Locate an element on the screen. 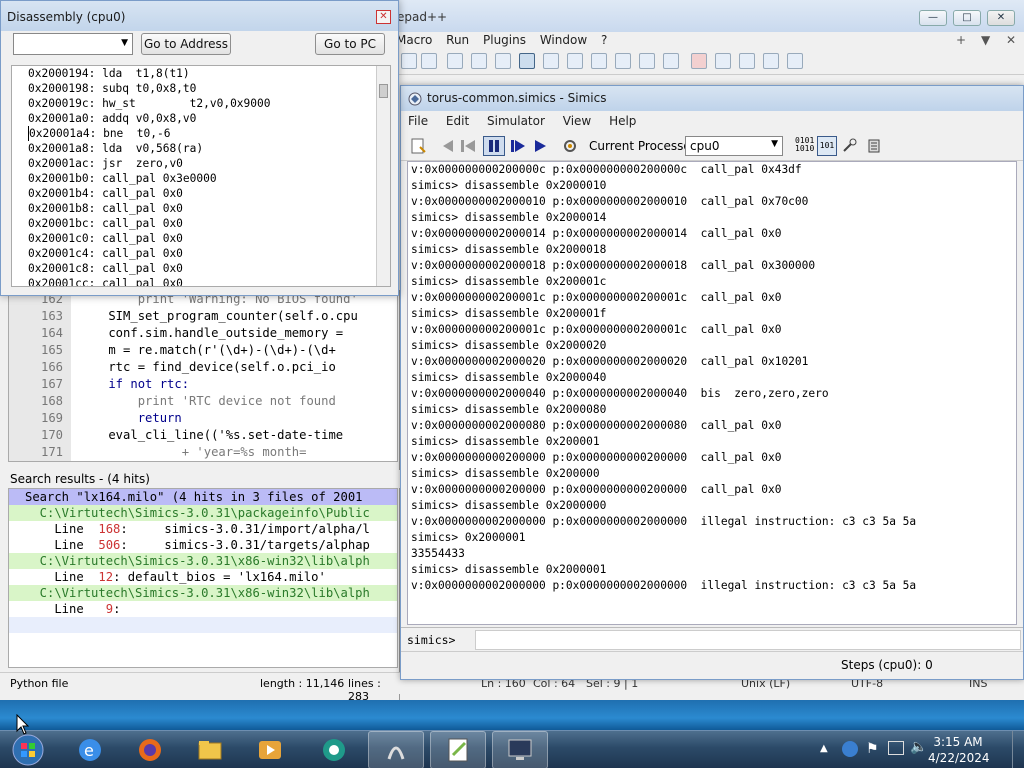 The width and height of the screenshot is (1024, 768). start-button is located at coordinates (28, 749).